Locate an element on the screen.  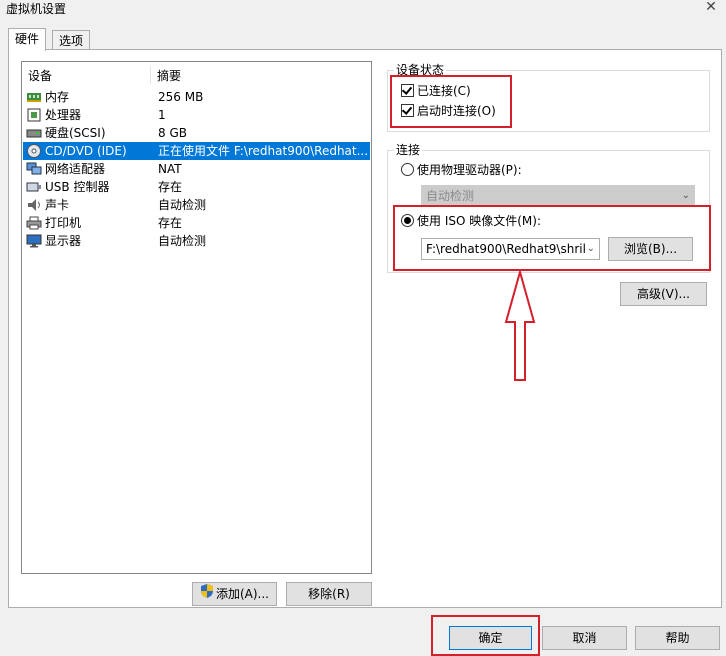
physical-drive-value: 自动检测 is located at coordinates (450, 196).